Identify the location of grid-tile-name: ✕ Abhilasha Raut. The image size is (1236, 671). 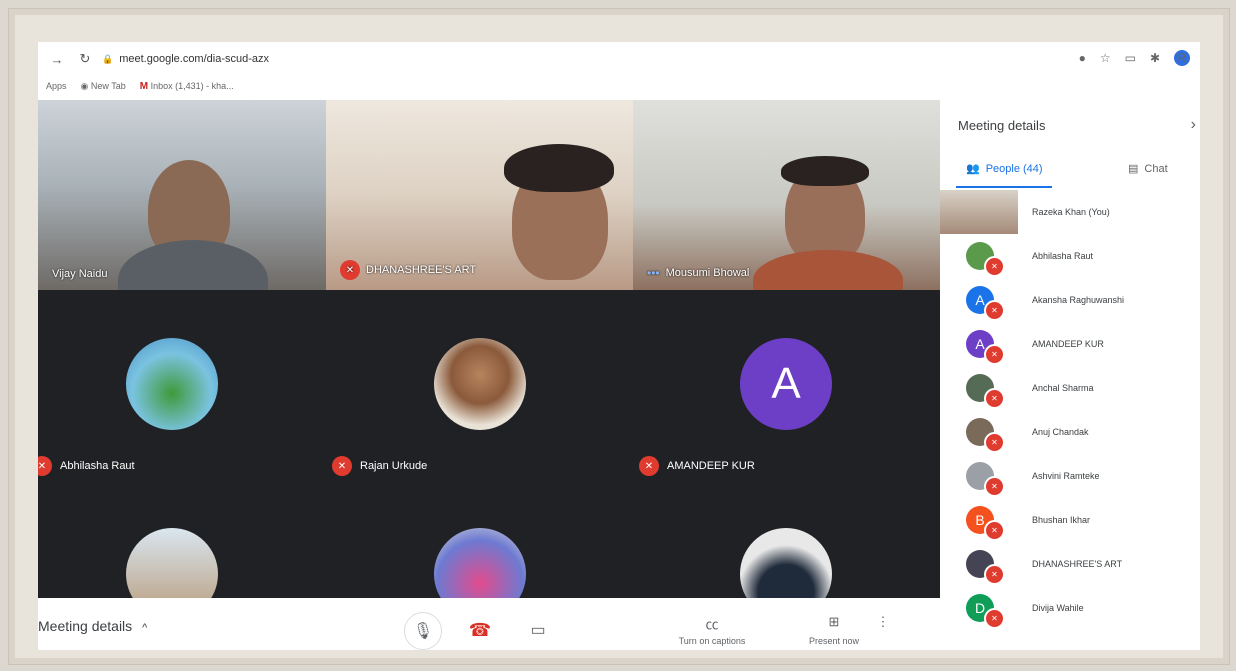
(86, 466).